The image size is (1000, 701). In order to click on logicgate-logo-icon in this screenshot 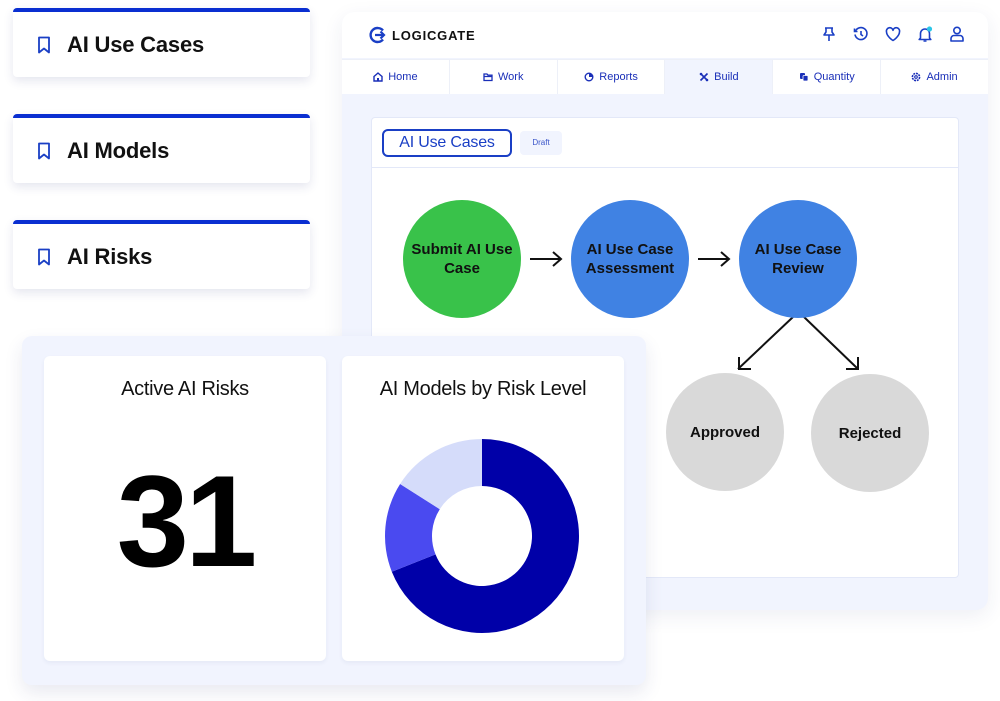, I will do `click(377, 35)`.